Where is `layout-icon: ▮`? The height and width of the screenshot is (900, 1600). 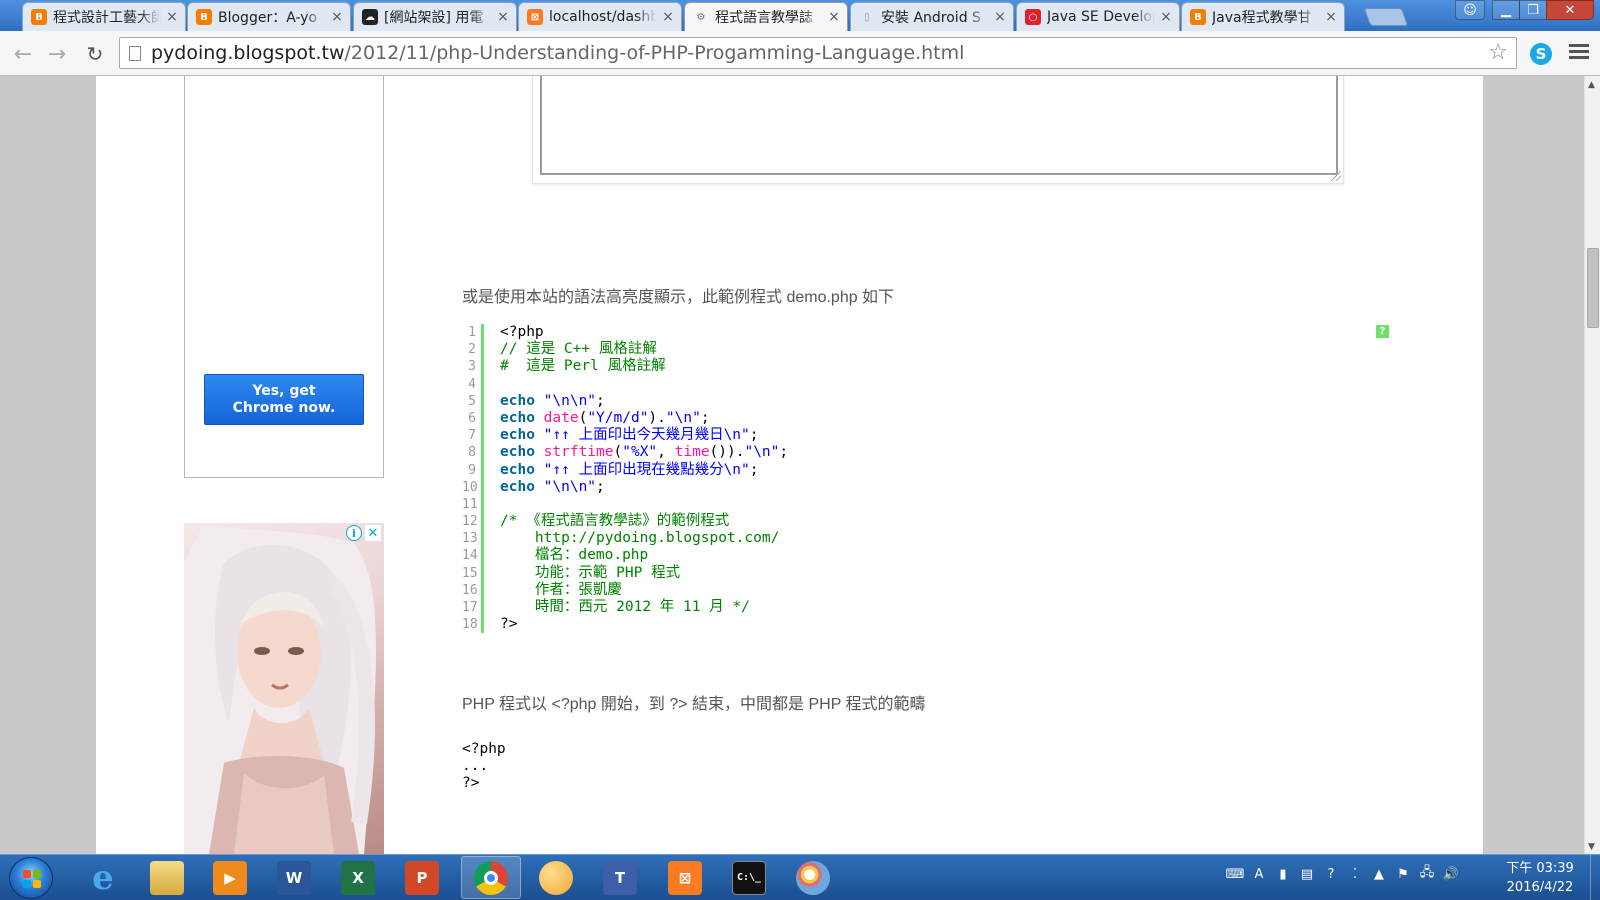
layout-icon: ▮ is located at coordinates (1283, 874).